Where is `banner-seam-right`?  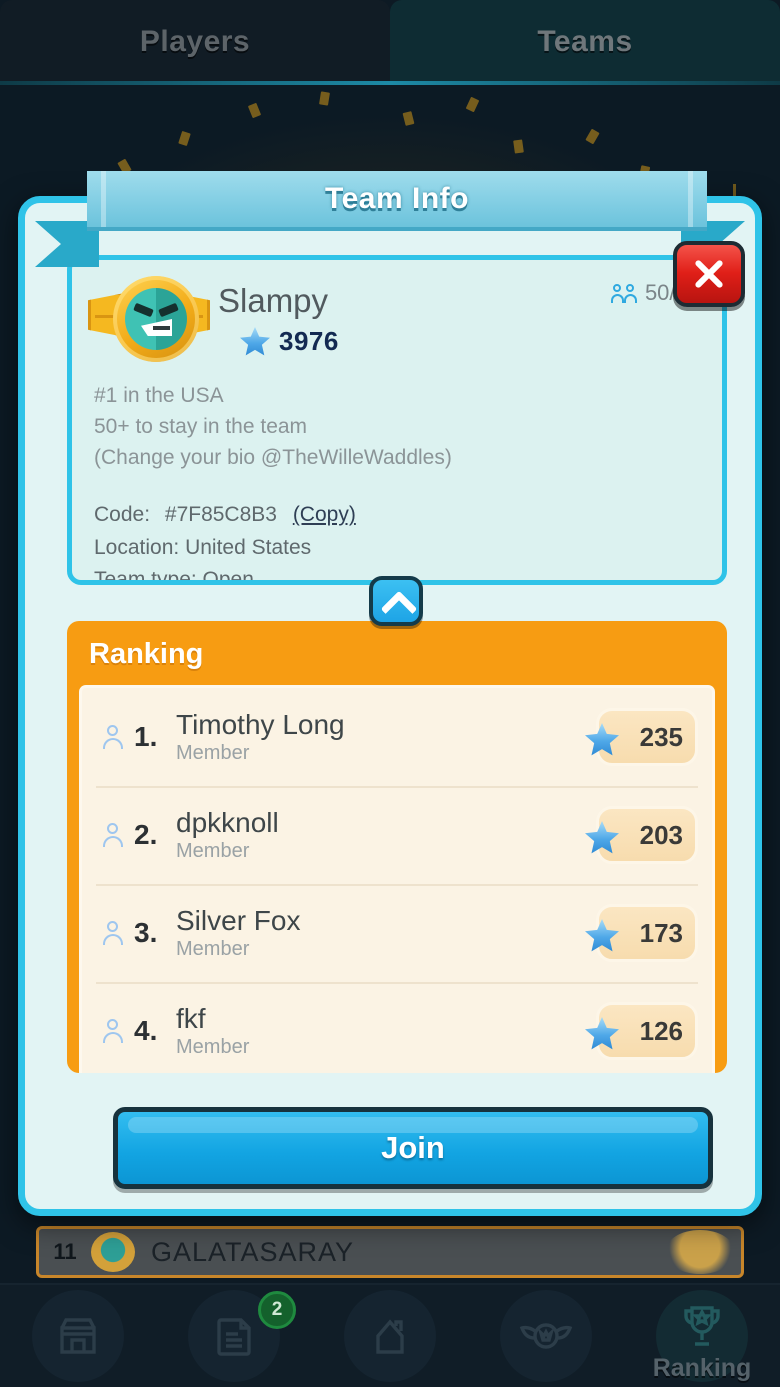 banner-seam-right is located at coordinates (690, 199).